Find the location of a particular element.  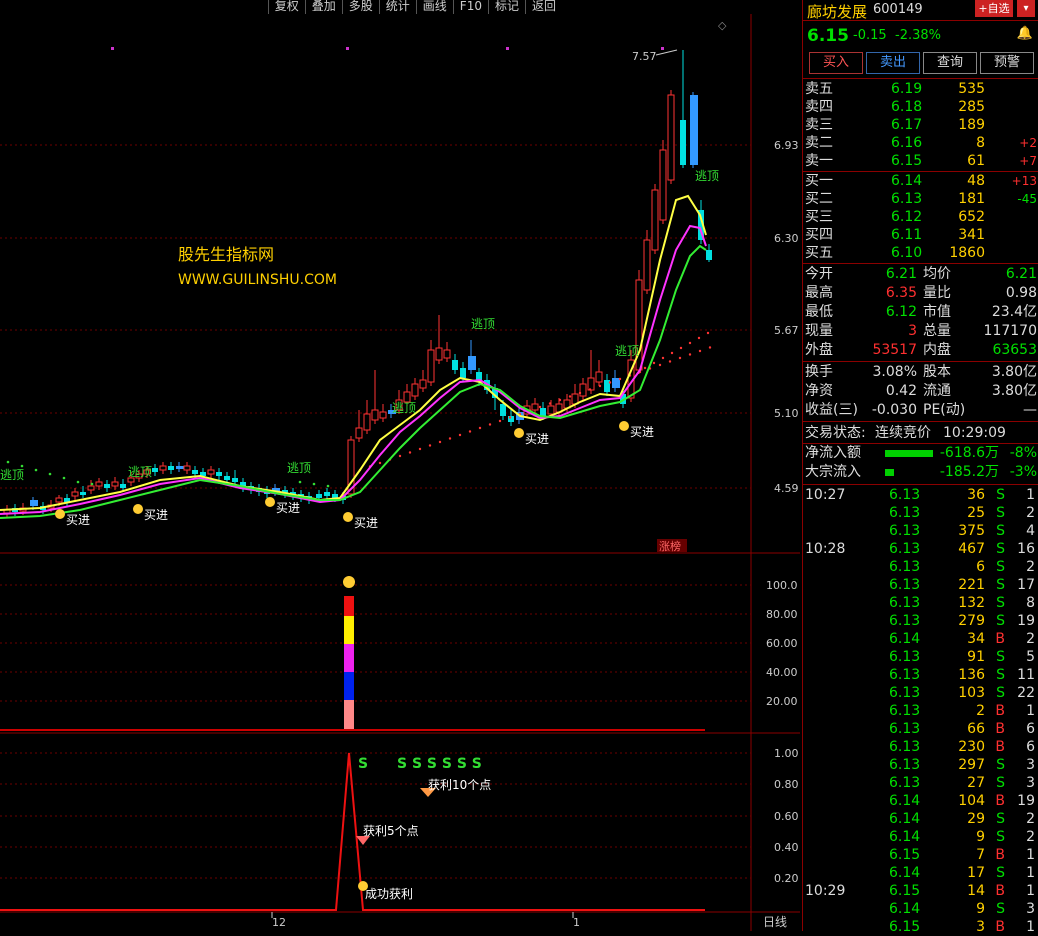

tick-row: 6.14 9 S 3 is located at coordinates (920, 909).